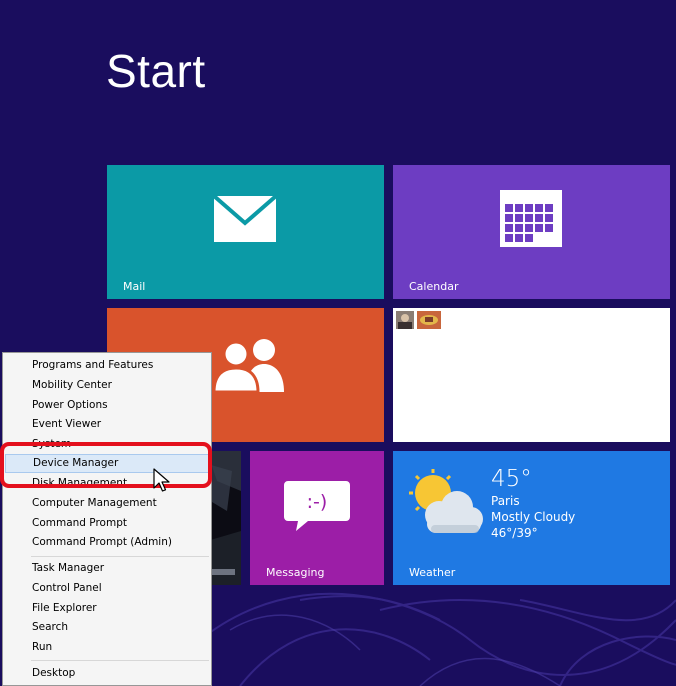 The image size is (676, 686). I want to click on menu-item-search: Search, so click(107, 627).